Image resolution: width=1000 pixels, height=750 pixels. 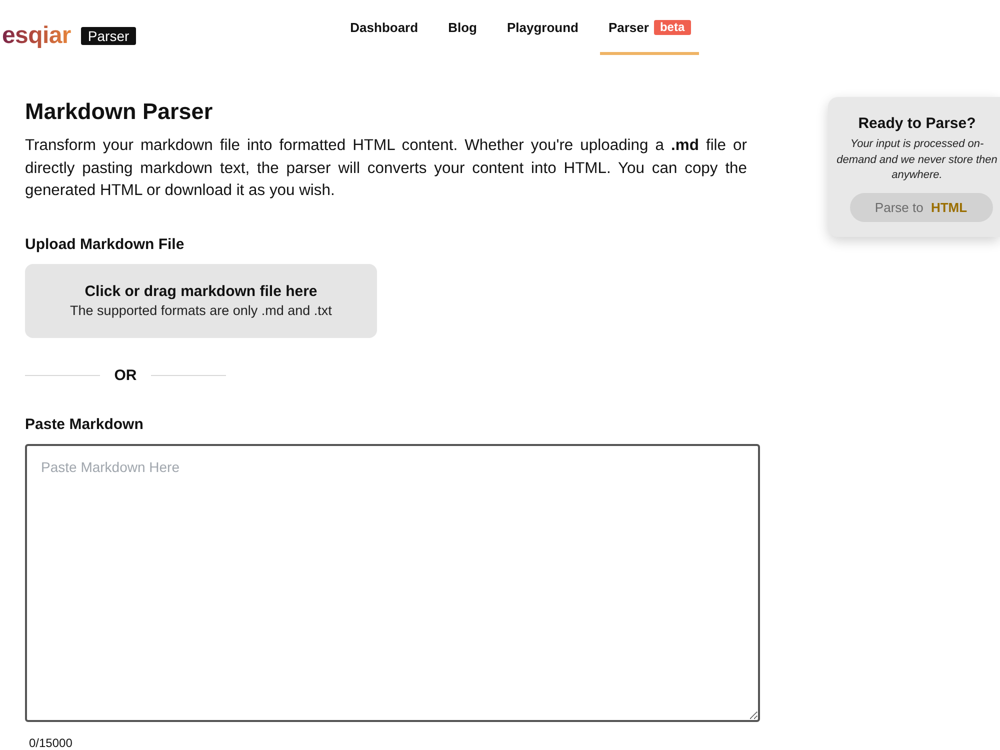 What do you see at coordinates (105, 244) in the screenshot?
I see `upload-label: Upload Markdown File` at bounding box center [105, 244].